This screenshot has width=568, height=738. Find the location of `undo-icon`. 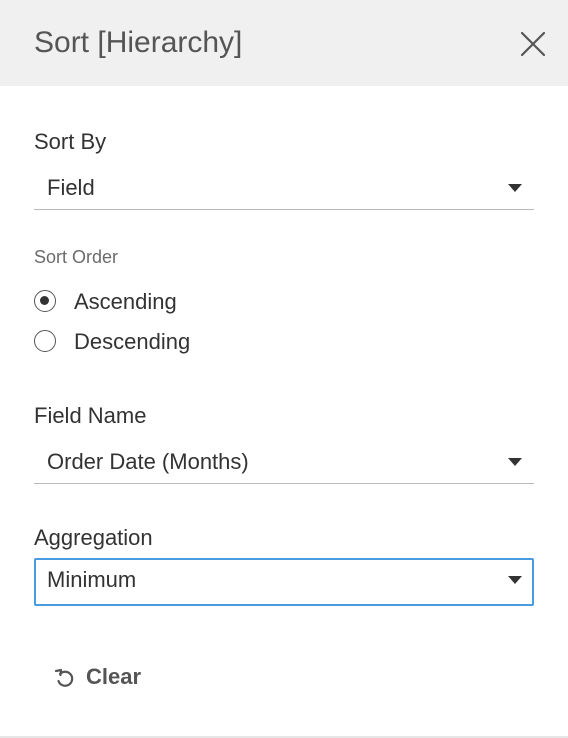

undo-icon is located at coordinates (64, 677).